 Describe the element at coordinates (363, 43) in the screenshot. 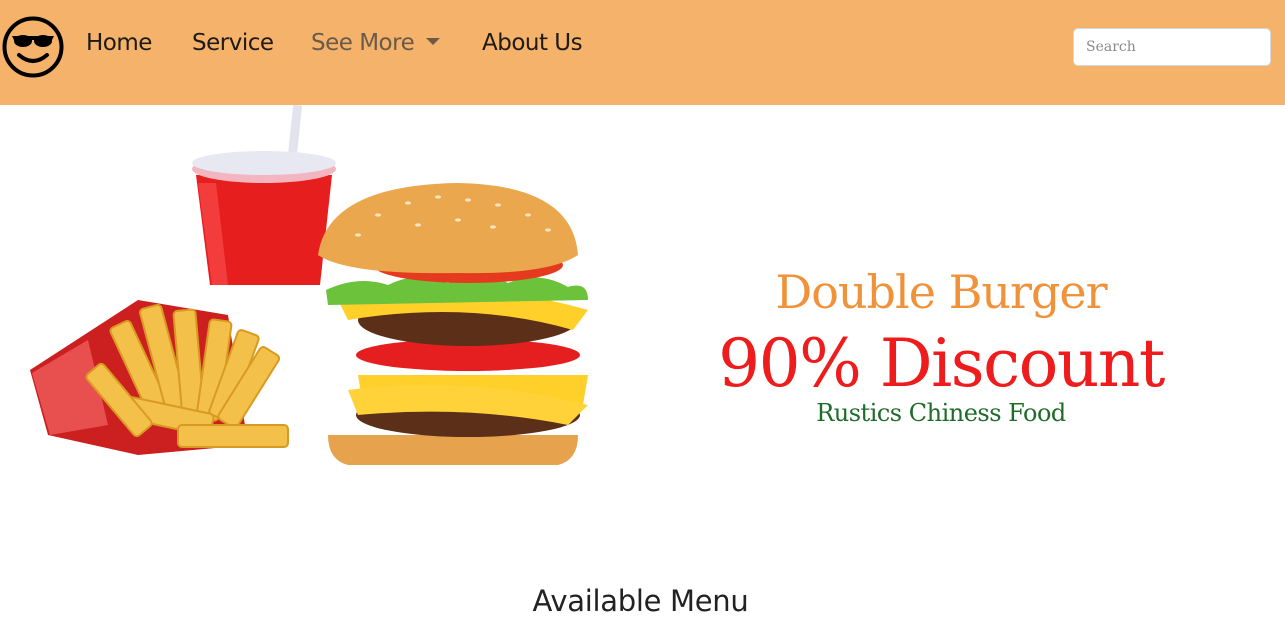

I see `nav-see-more-label: See More` at that location.